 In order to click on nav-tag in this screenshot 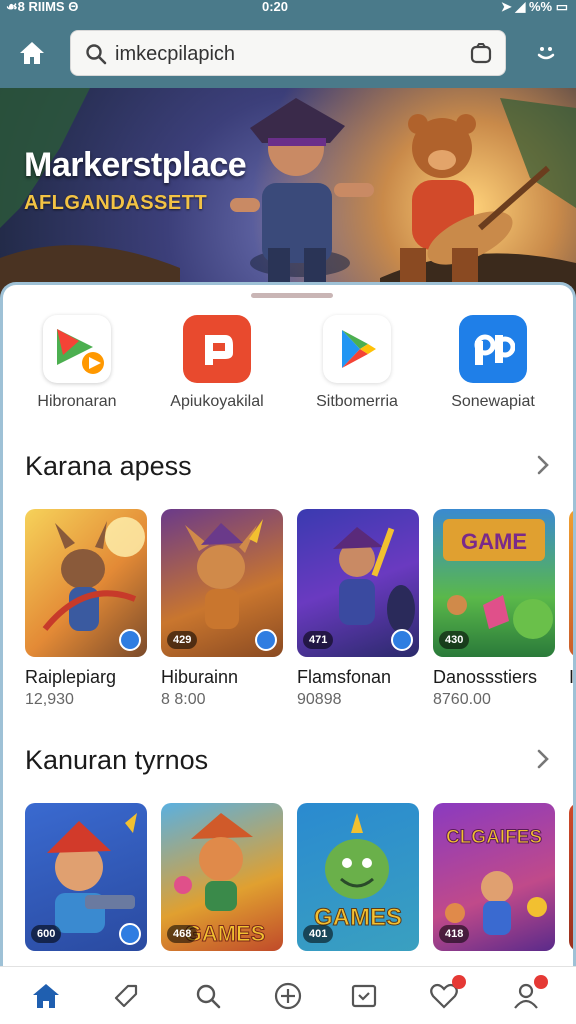, I will do `click(126, 996)`.